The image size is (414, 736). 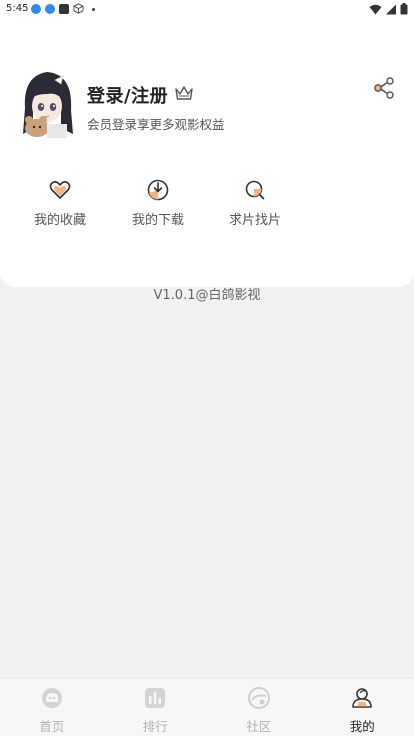 I want to click on avatar, so click(x=47, y=103).